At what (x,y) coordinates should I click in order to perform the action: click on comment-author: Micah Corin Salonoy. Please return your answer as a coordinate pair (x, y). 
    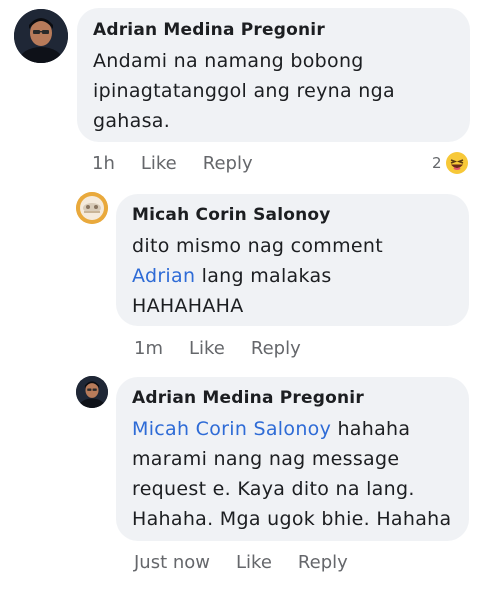
    Looking at the image, I should click on (292, 215).